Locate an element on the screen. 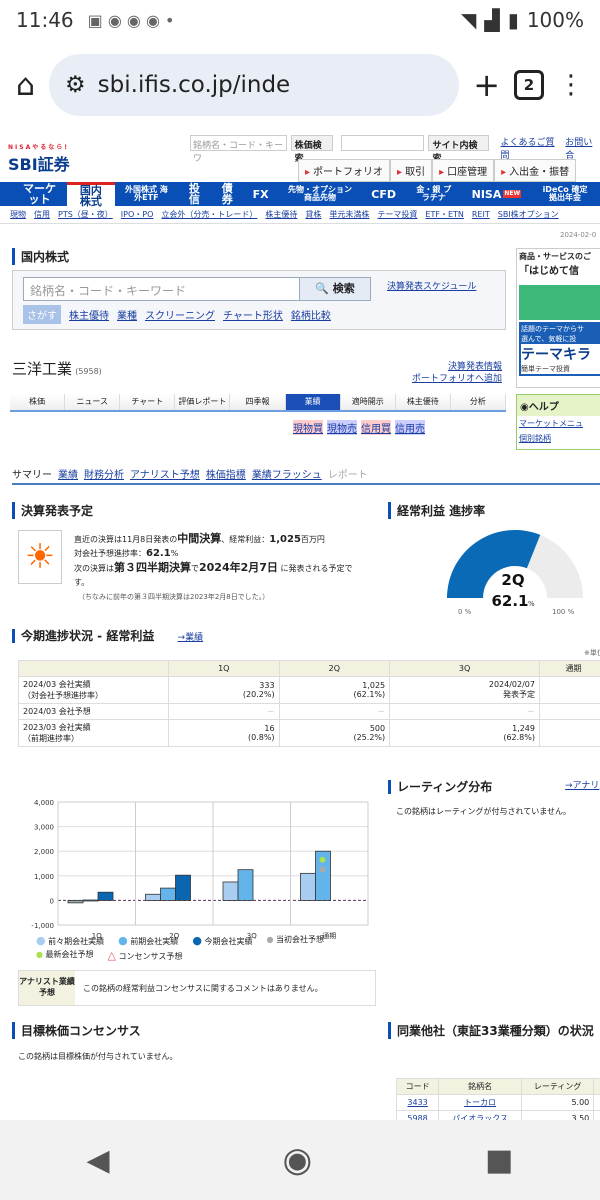 Image resolution: width=600 pixels, height=1200 pixels. analyst-link: →アナリ is located at coordinates (582, 784).